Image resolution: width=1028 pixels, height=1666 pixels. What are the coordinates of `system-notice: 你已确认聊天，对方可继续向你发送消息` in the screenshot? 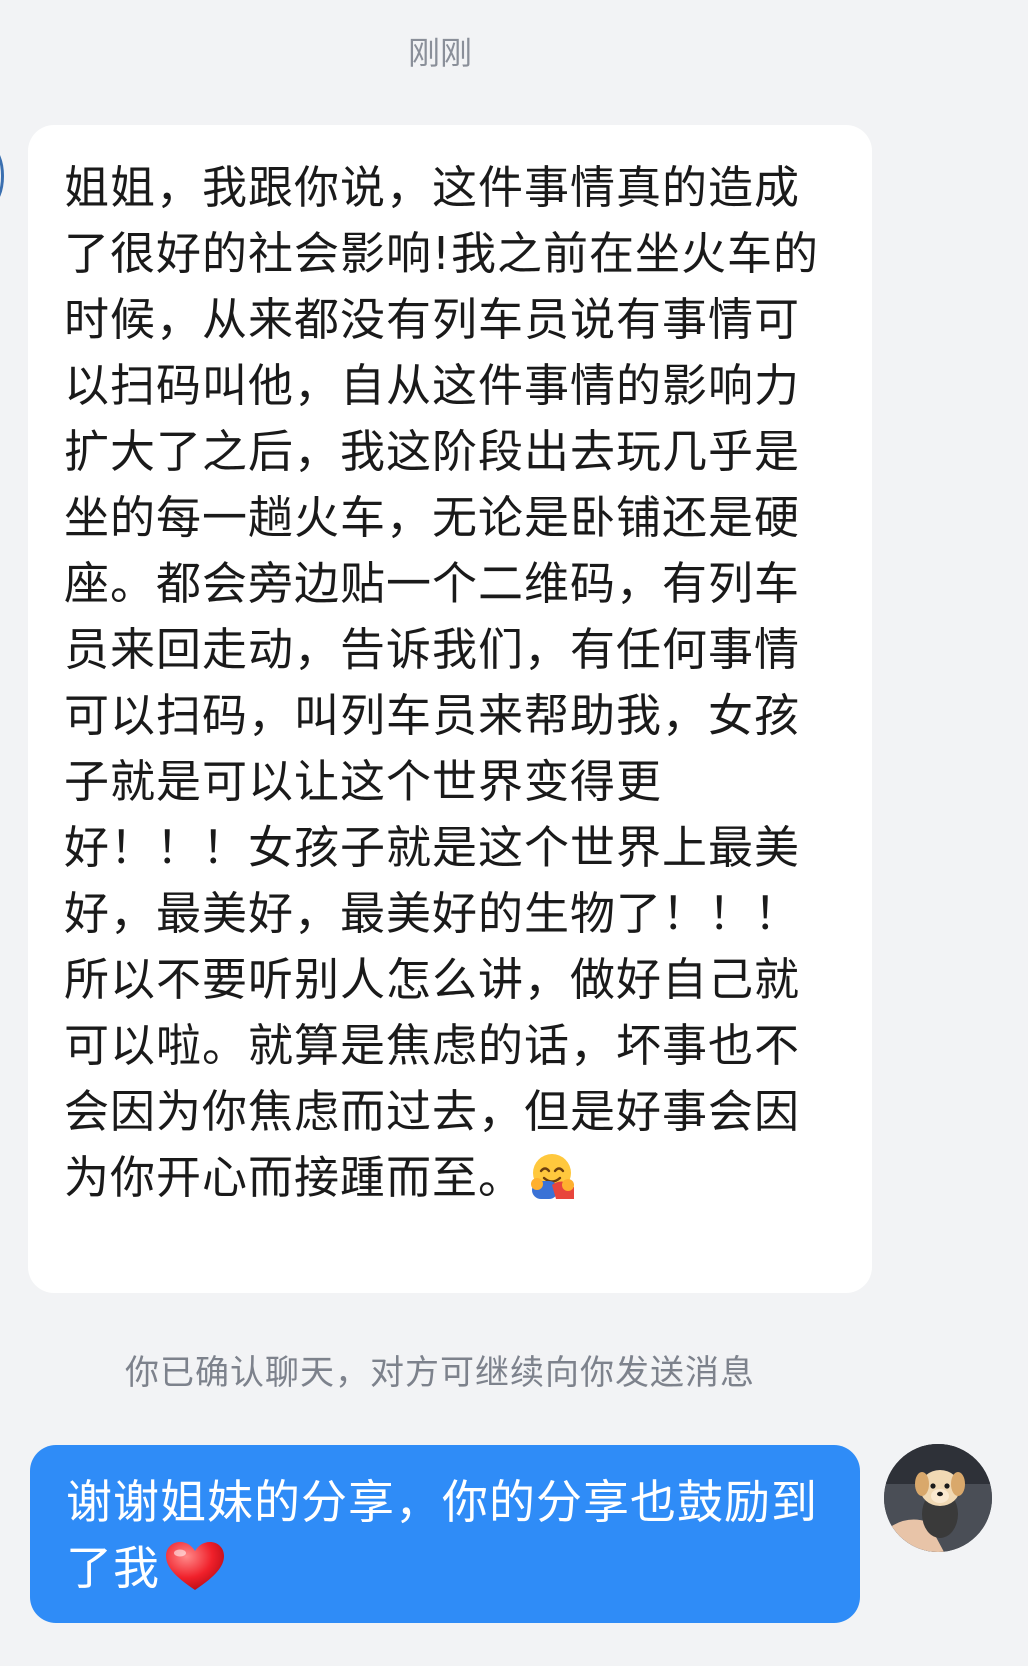 It's located at (440, 1373).